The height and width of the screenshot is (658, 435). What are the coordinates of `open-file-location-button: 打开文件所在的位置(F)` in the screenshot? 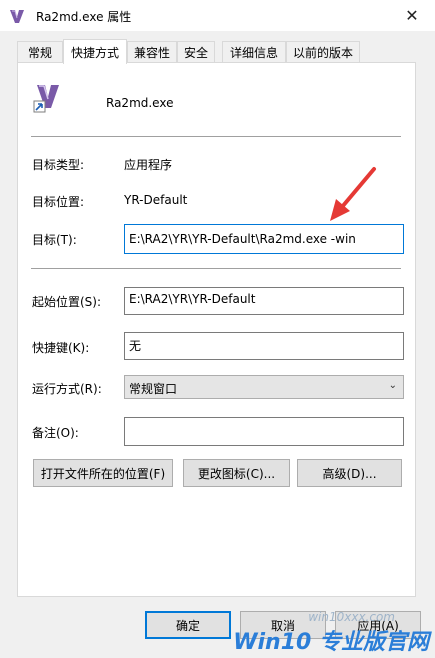 It's located at (103, 473).